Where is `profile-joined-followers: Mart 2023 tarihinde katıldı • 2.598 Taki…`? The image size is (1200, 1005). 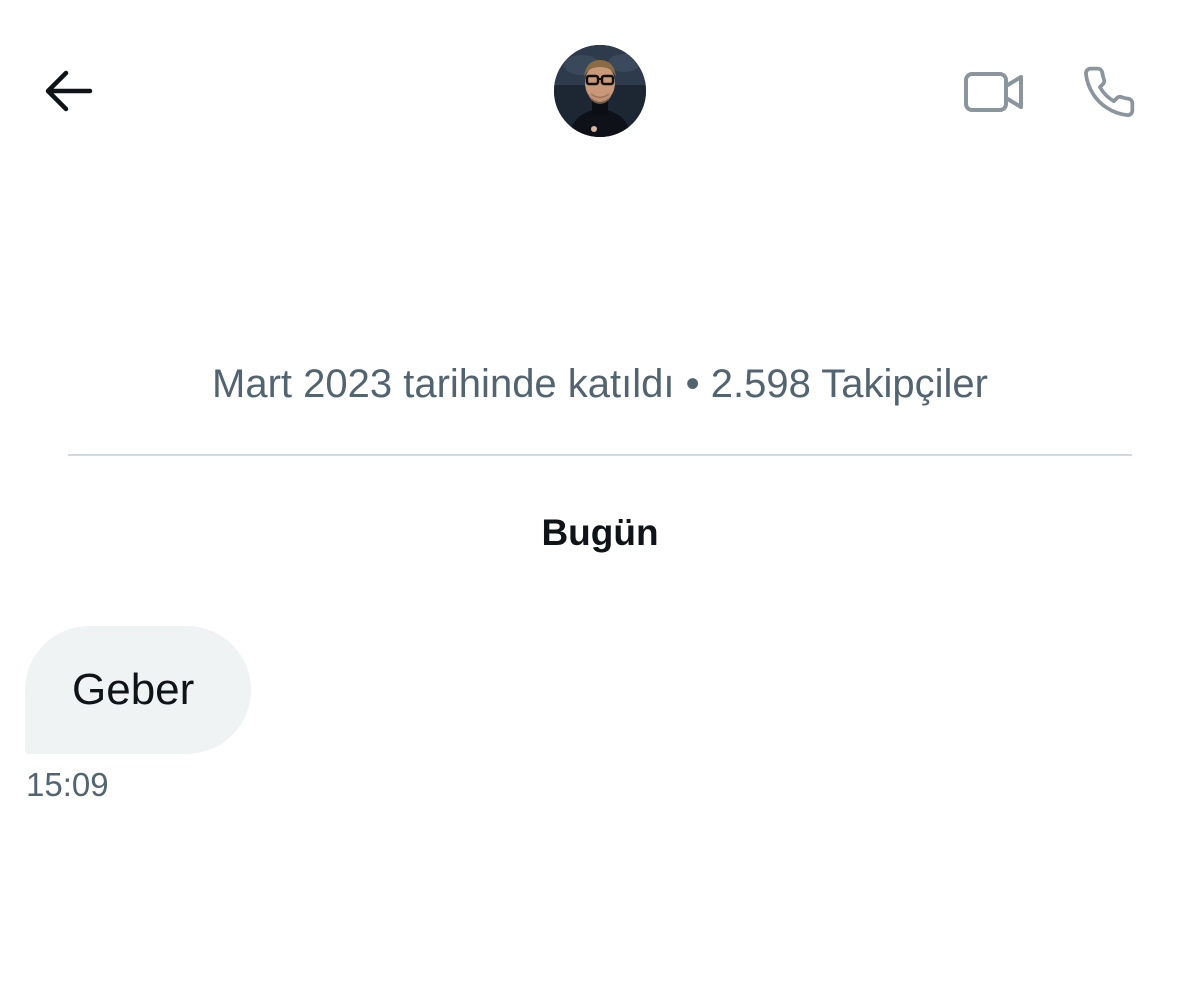
profile-joined-followers: Mart 2023 tarihinde katıldı • 2.598 Taki… is located at coordinates (600, 384).